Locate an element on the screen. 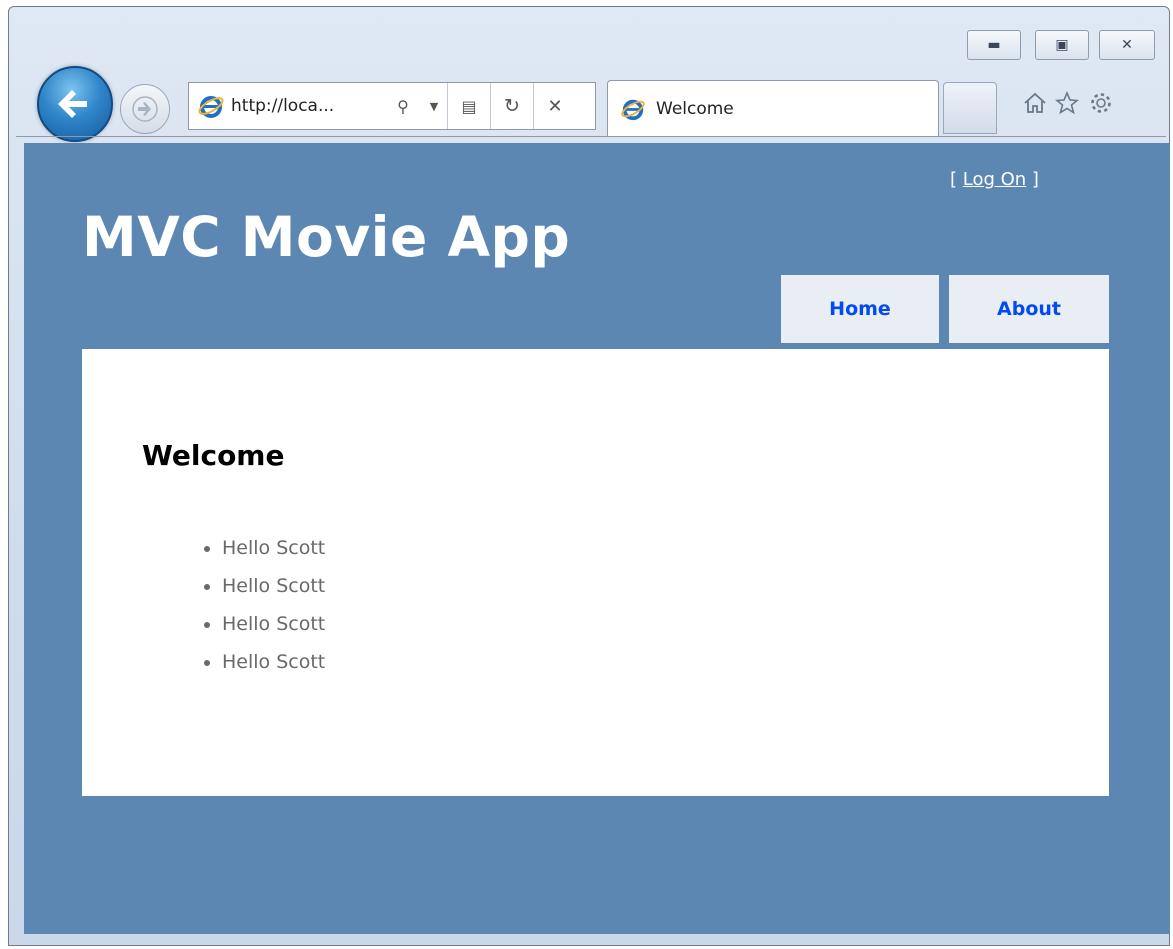 This screenshot has height=949, width=1173. menu-item-label: About is located at coordinates (1029, 309).